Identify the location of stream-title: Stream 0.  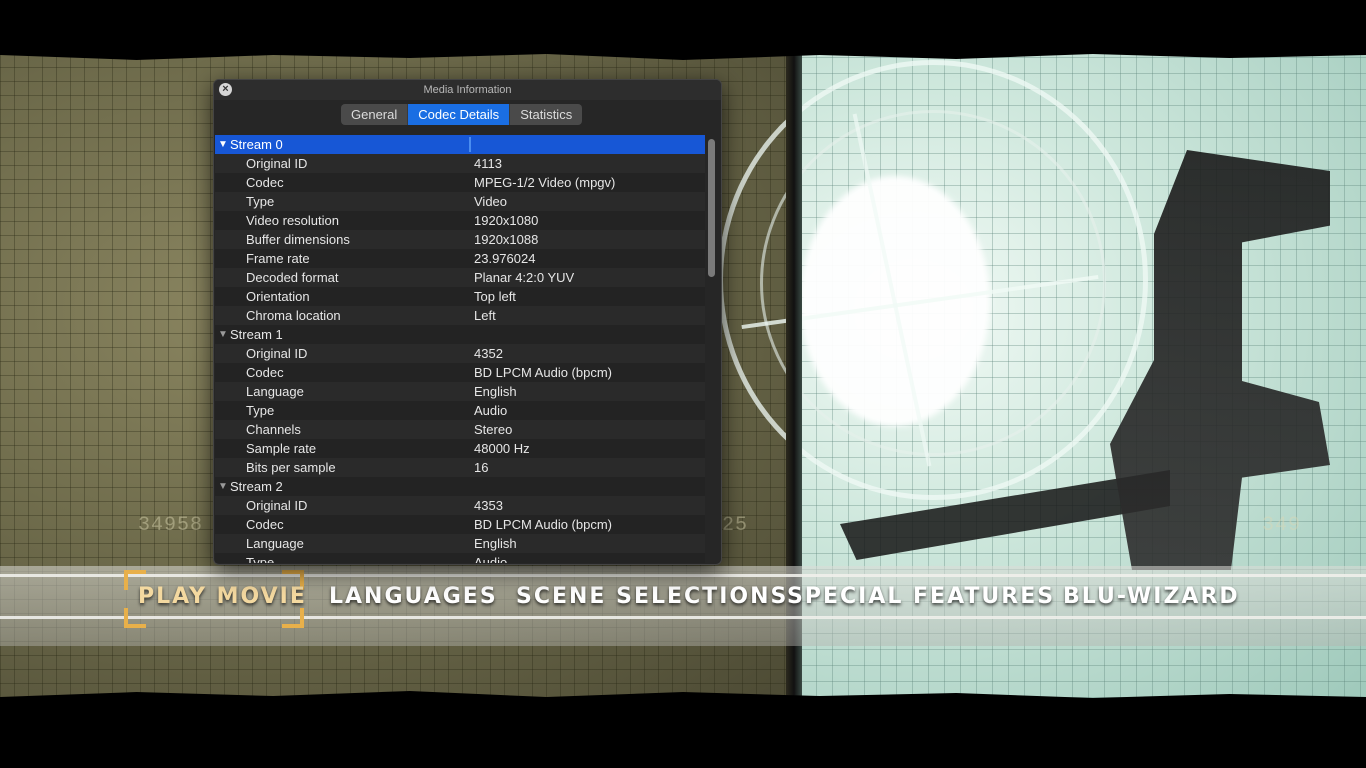
(256, 144).